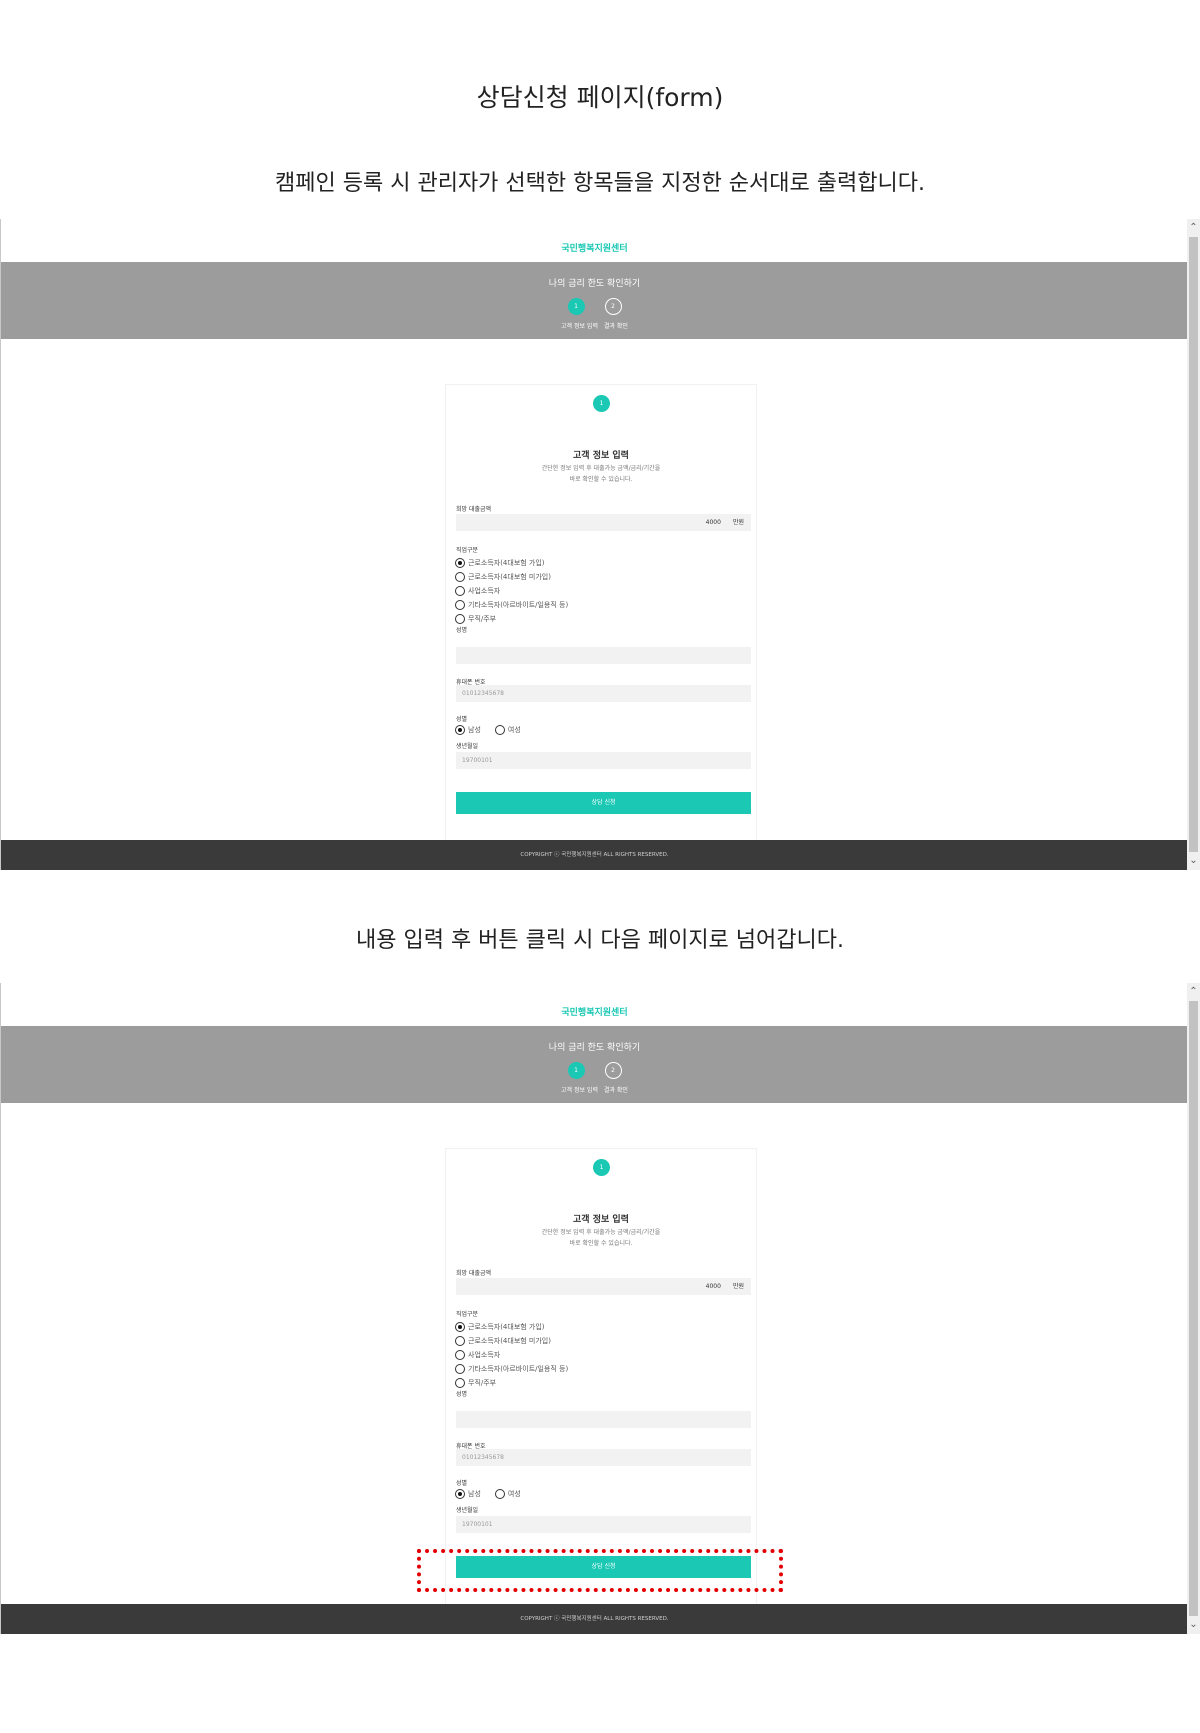 The image size is (1200, 1733). Describe the element at coordinates (594, 1048) in the screenshot. I see `hero-title: 나의 금리 한도 확인하기` at that location.